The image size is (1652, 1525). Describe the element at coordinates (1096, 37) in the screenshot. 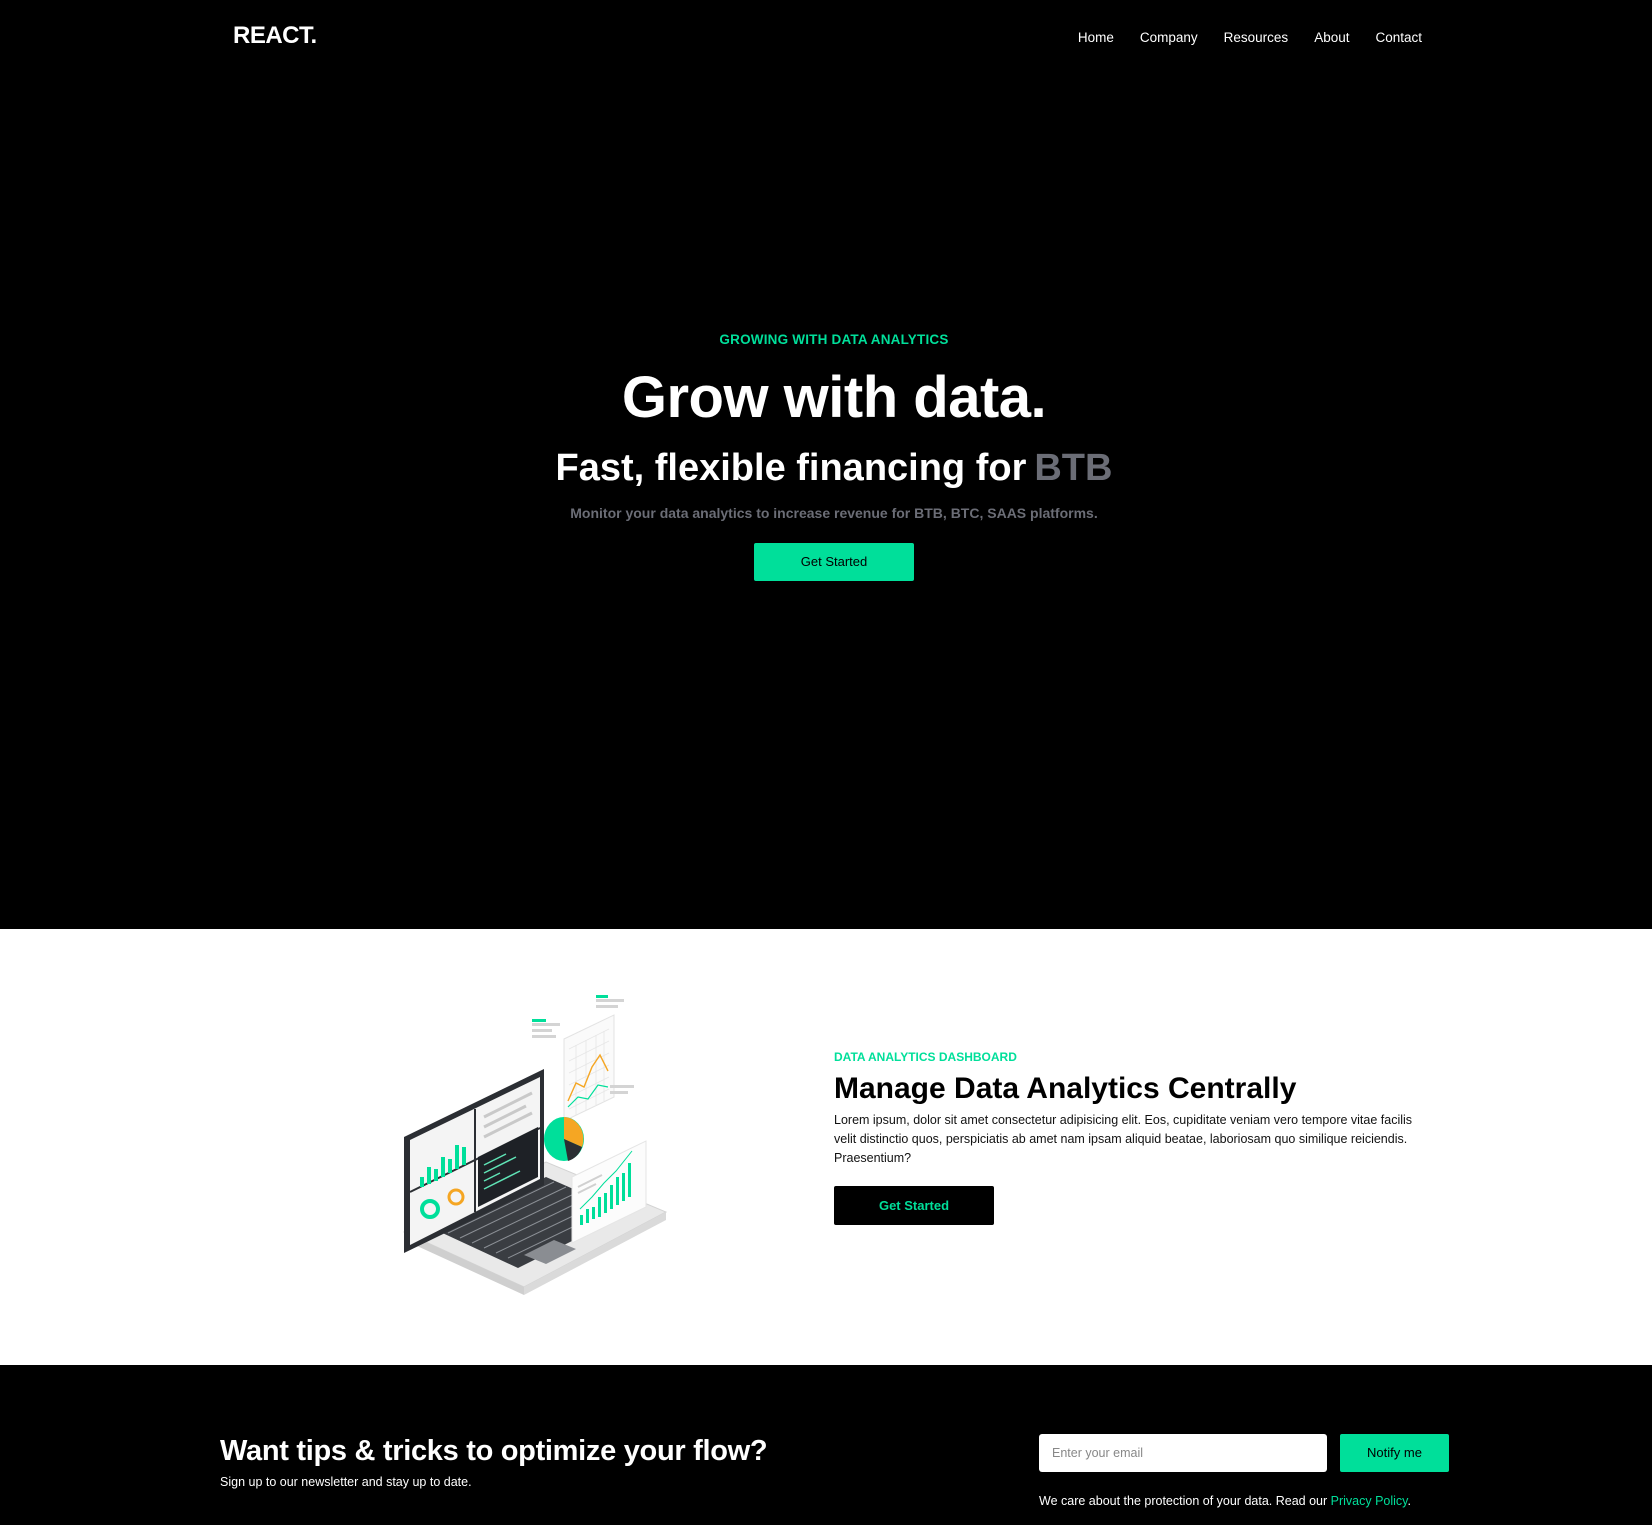

I see `nav-link-home: Home` at that location.